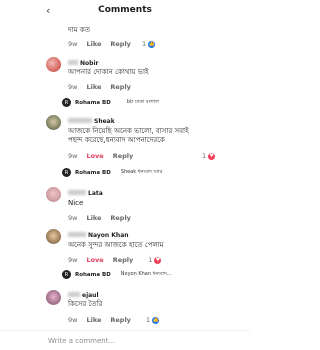 Image resolution: width=320 pixels, height=350 pixels. What do you see at coordinates (108, 235) in the screenshot?
I see `commenter-name: Nayon Khan` at bounding box center [108, 235].